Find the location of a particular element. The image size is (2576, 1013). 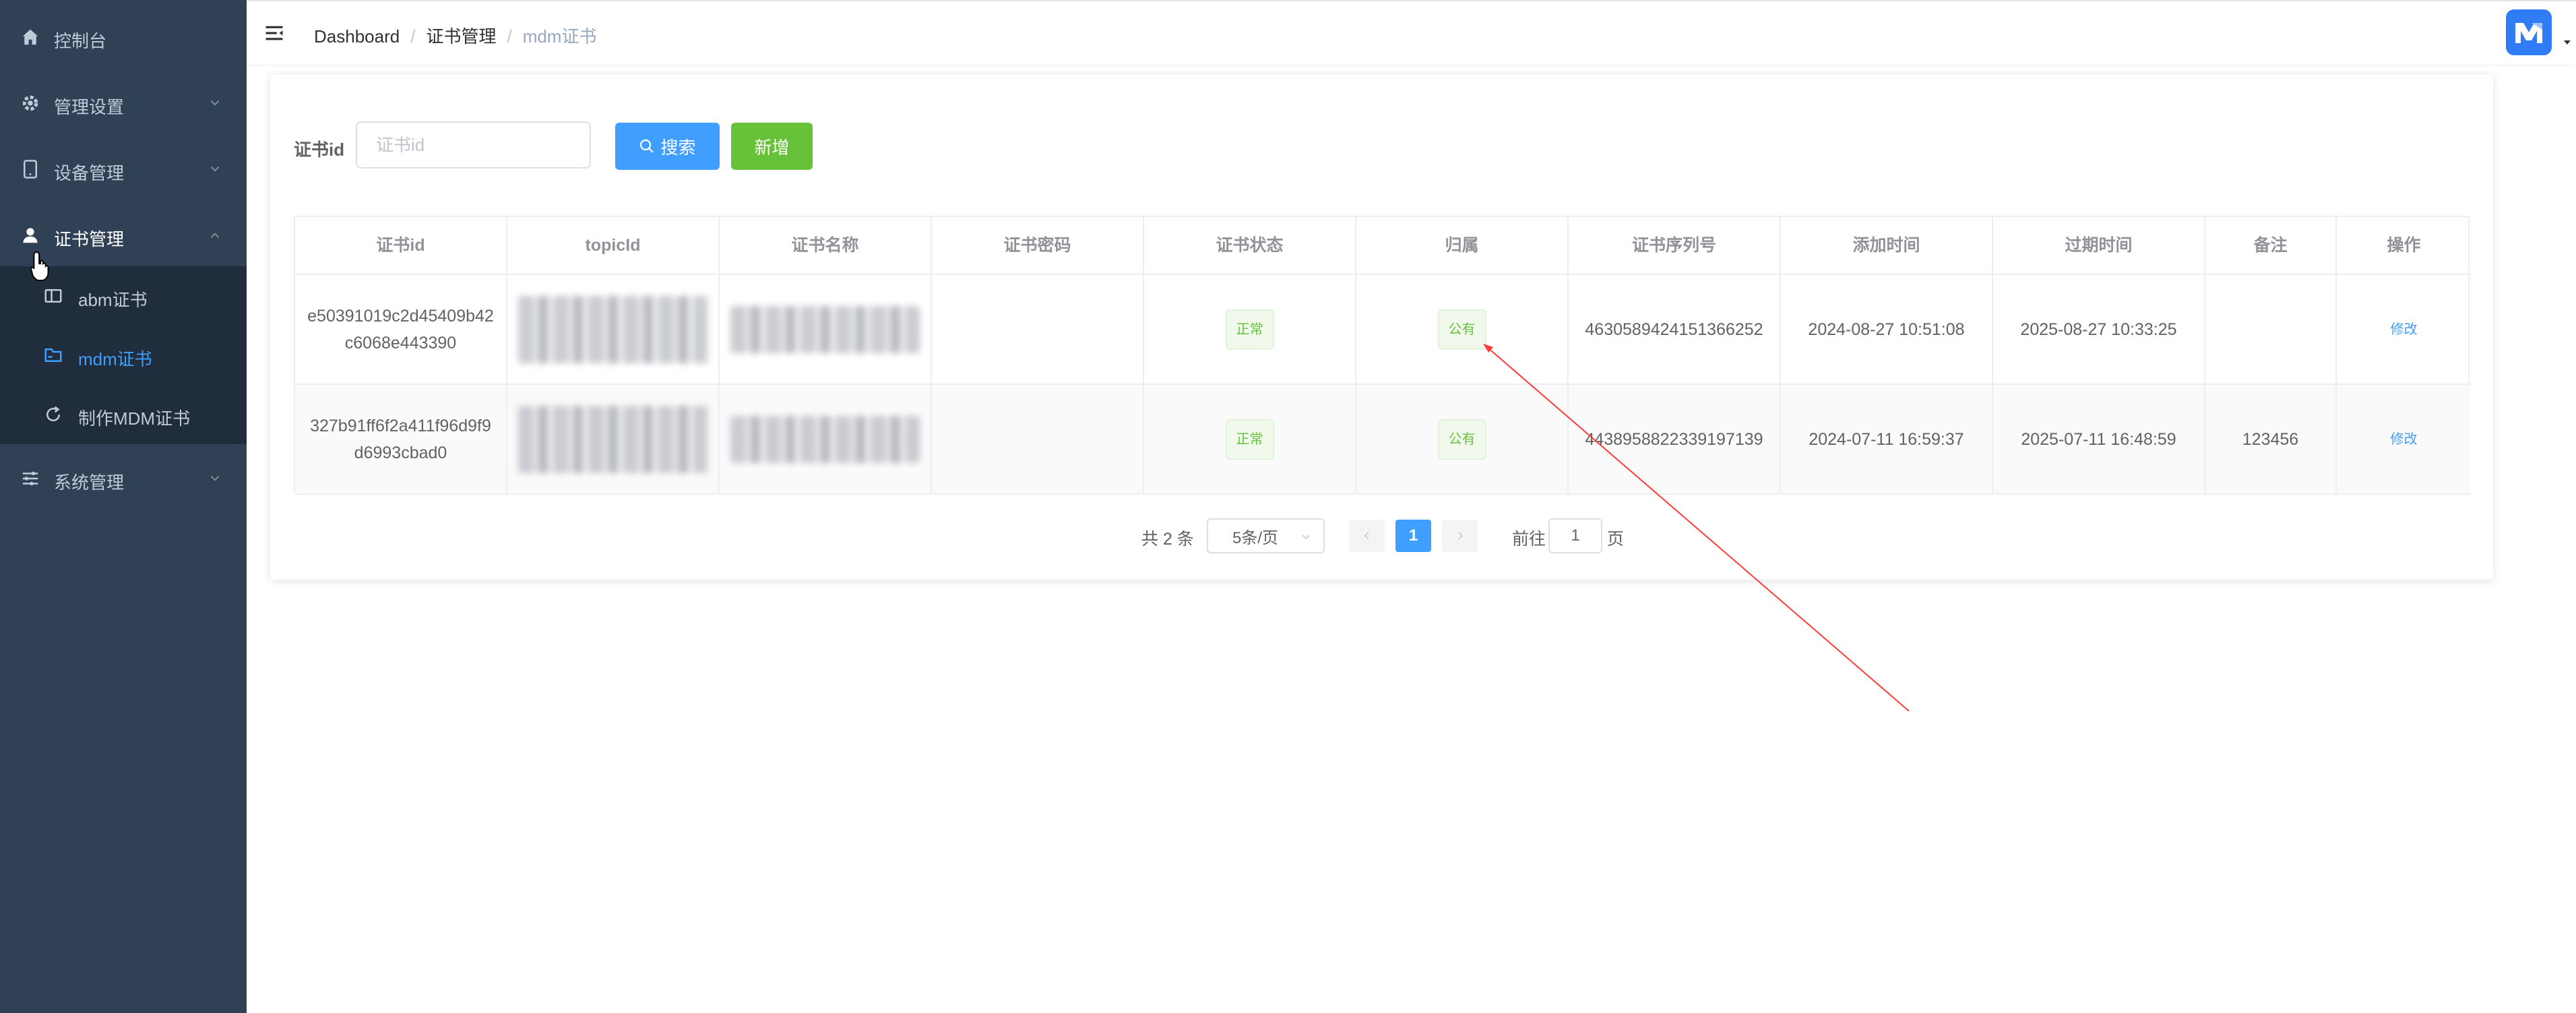

column-header: 操作 is located at coordinates (2404, 245).